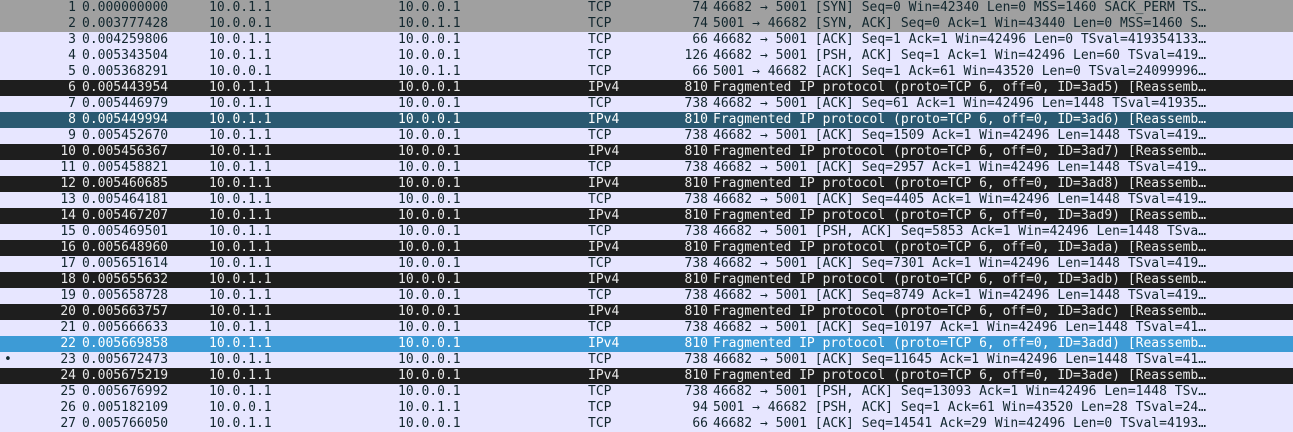 The height and width of the screenshot is (432, 1293). What do you see at coordinates (125, 263) in the screenshot?
I see `packet-time: 0.005651614` at bounding box center [125, 263].